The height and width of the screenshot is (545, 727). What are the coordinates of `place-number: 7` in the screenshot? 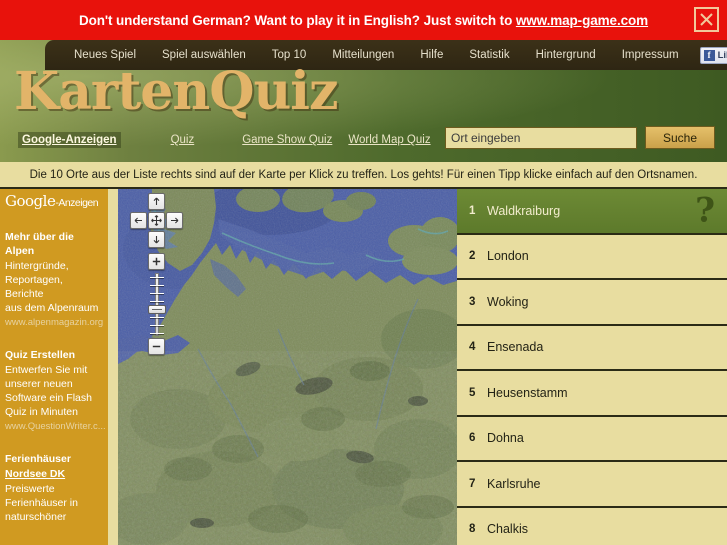 It's located at (472, 483).